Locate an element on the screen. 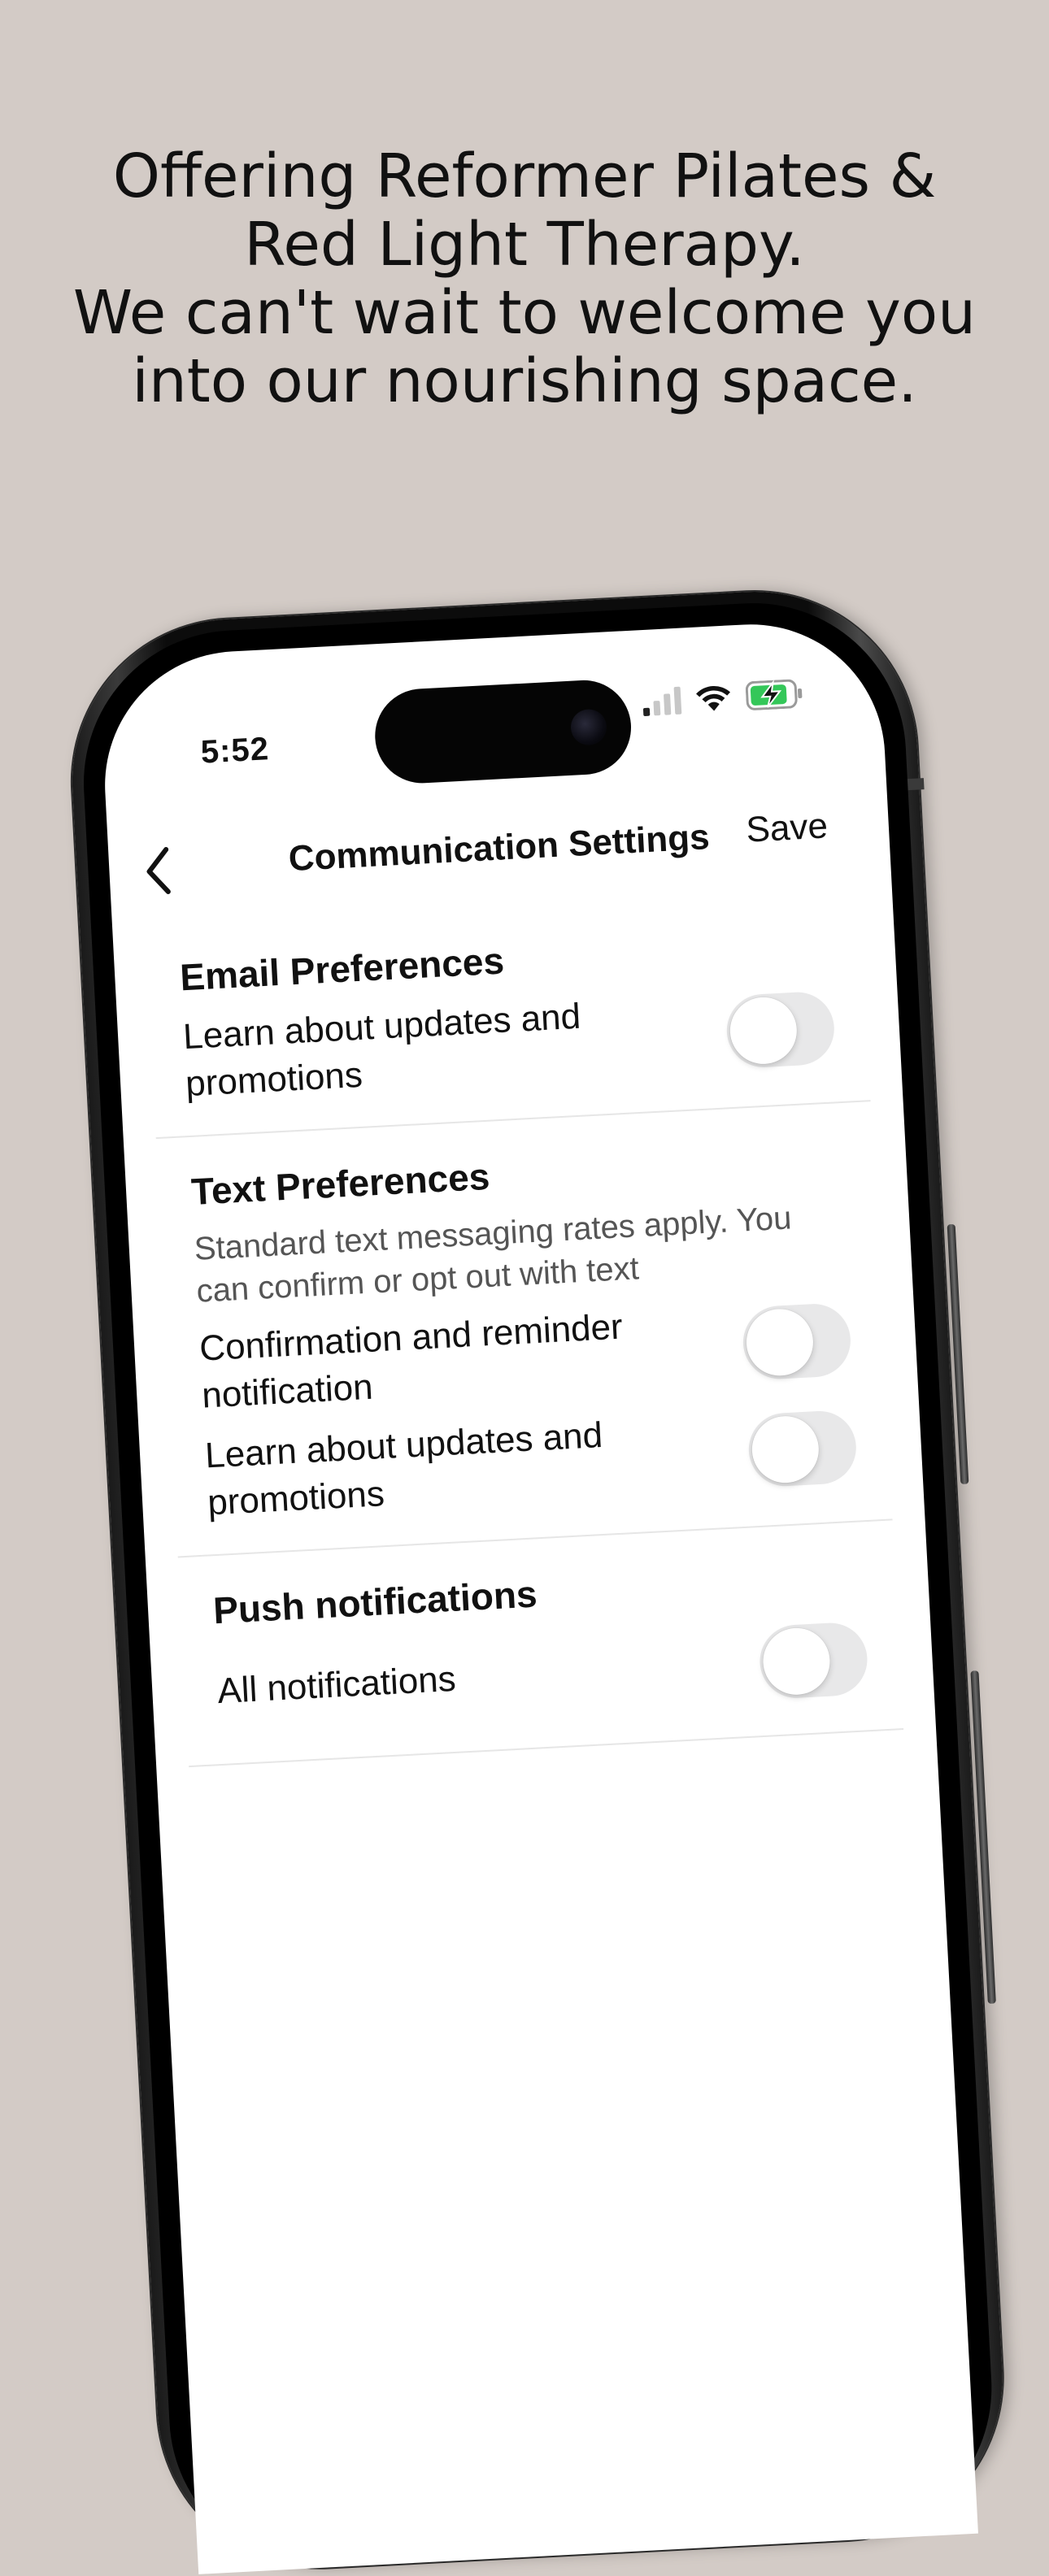 The image size is (1049, 2576). promo-line-3: We can't wait to welcome you is located at coordinates (524, 313).